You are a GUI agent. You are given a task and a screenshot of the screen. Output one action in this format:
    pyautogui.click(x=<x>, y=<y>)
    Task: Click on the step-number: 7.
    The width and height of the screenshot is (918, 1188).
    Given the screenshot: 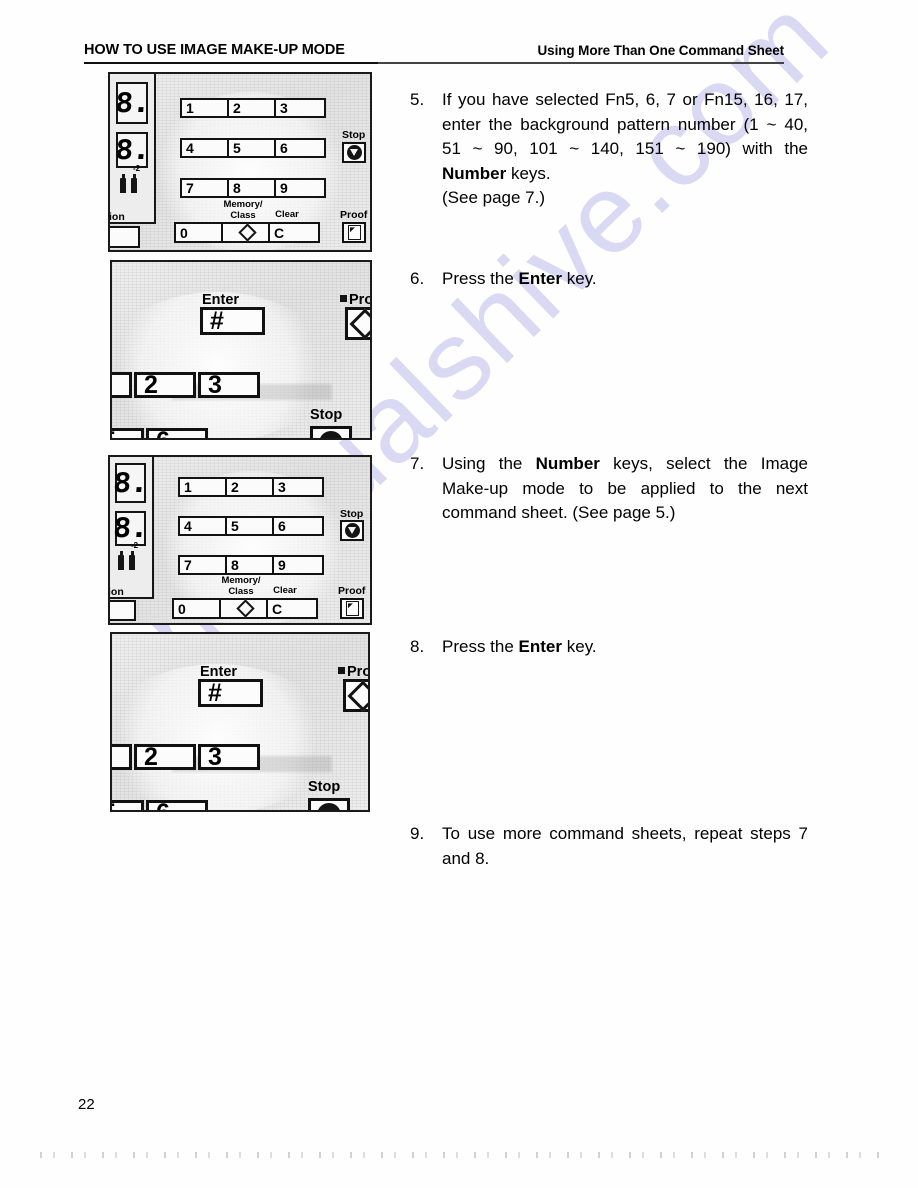 What is the action you would take?
    pyautogui.click(x=417, y=463)
    